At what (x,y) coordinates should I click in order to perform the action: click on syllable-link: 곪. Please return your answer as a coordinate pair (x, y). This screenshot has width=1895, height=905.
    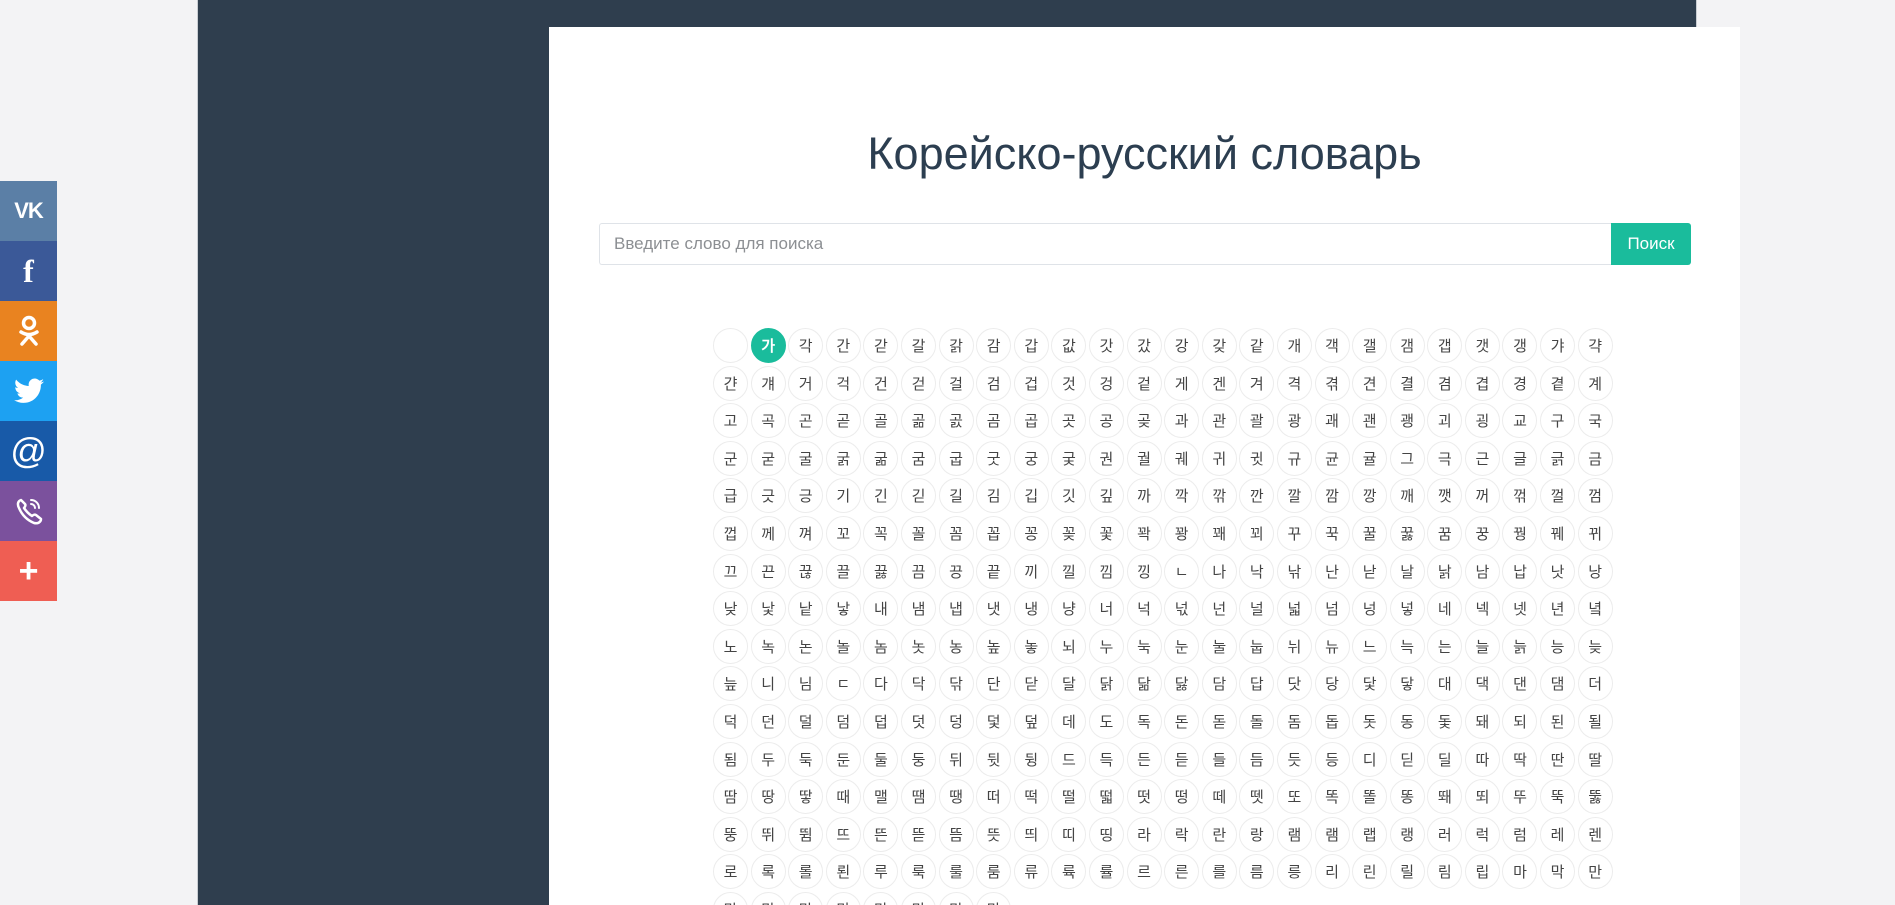
    Looking at the image, I should click on (918, 421).